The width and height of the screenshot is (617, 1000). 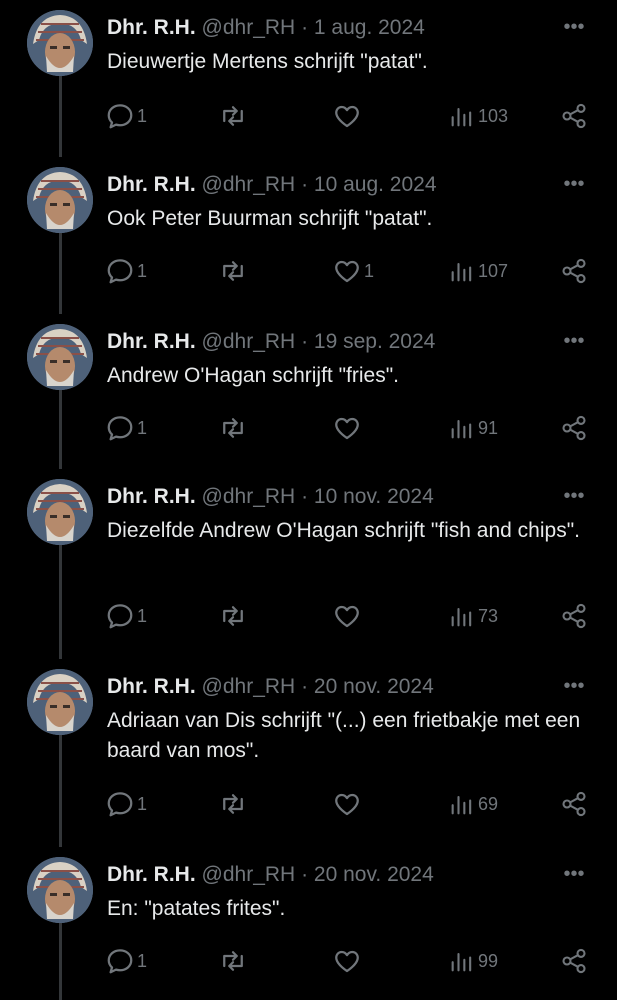 I want to click on views-button: 91, so click(x=473, y=428).